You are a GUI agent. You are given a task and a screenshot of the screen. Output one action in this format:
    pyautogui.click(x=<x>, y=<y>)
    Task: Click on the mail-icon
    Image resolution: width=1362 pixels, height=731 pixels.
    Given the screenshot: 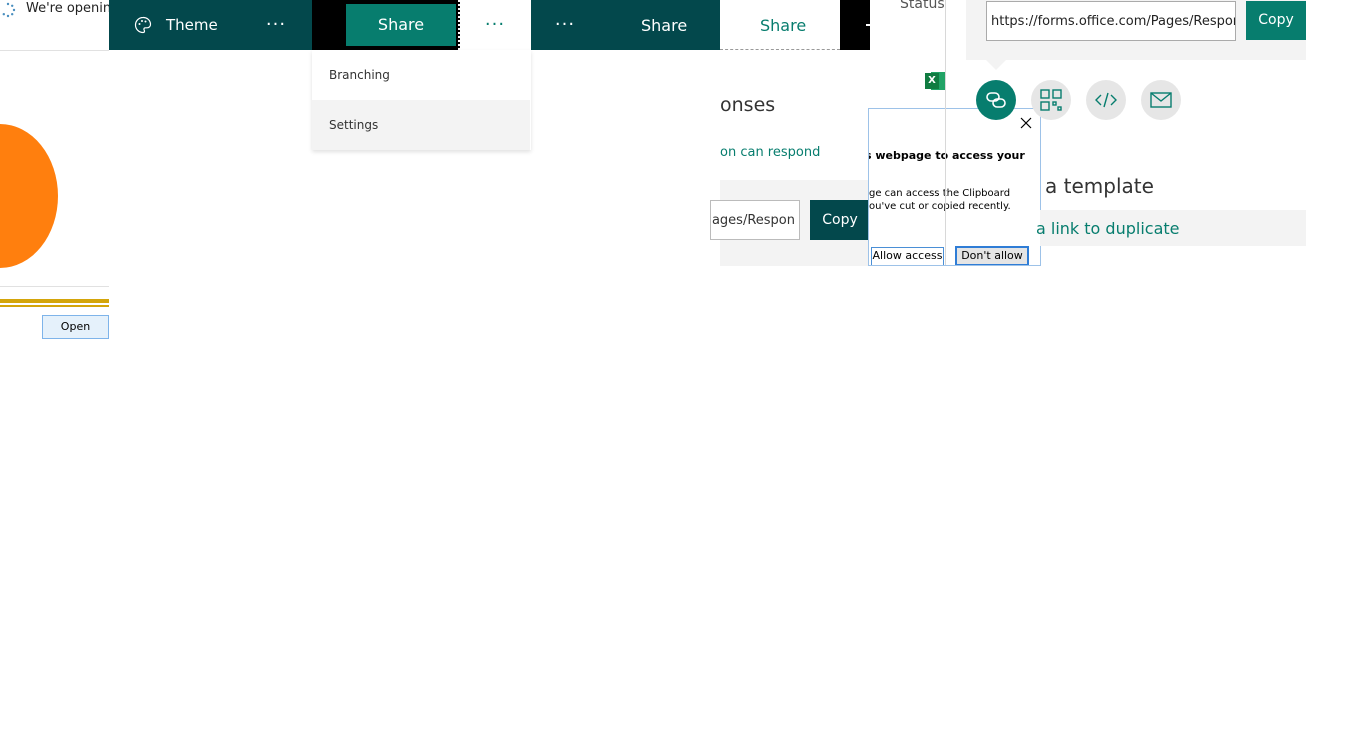 What is the action you would take?
    pyautogui.click(x=1161, y=100)
    